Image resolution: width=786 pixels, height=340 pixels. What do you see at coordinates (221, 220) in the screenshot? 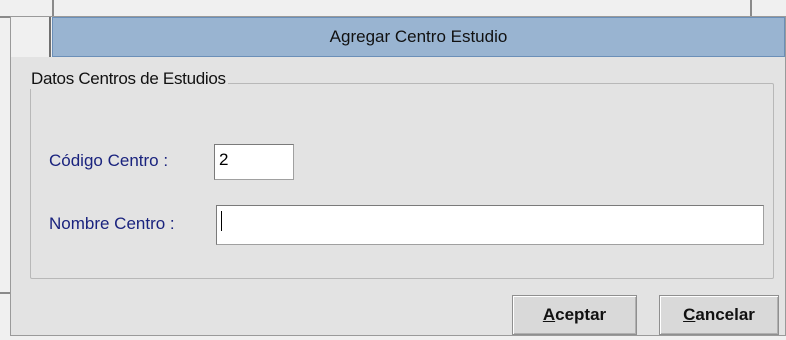
I see `text-caret` at bounding box center [221, 220].